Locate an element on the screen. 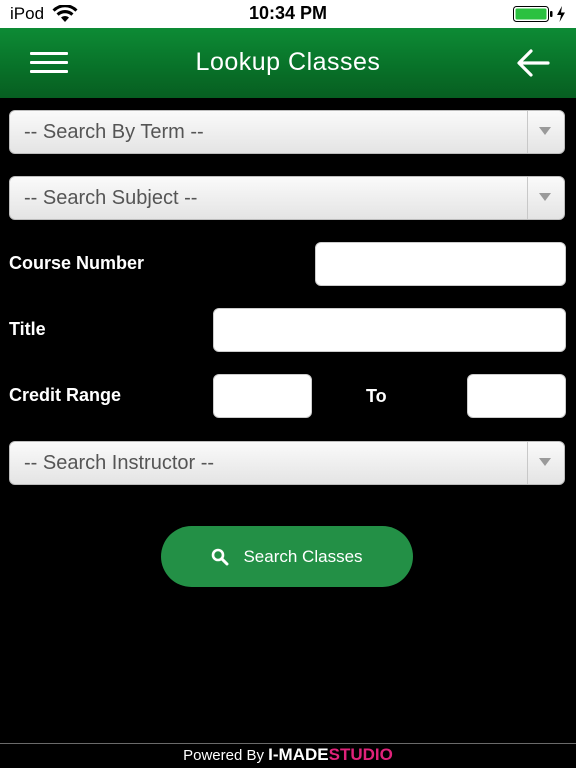  status-right is located at coordinates (539, 14).